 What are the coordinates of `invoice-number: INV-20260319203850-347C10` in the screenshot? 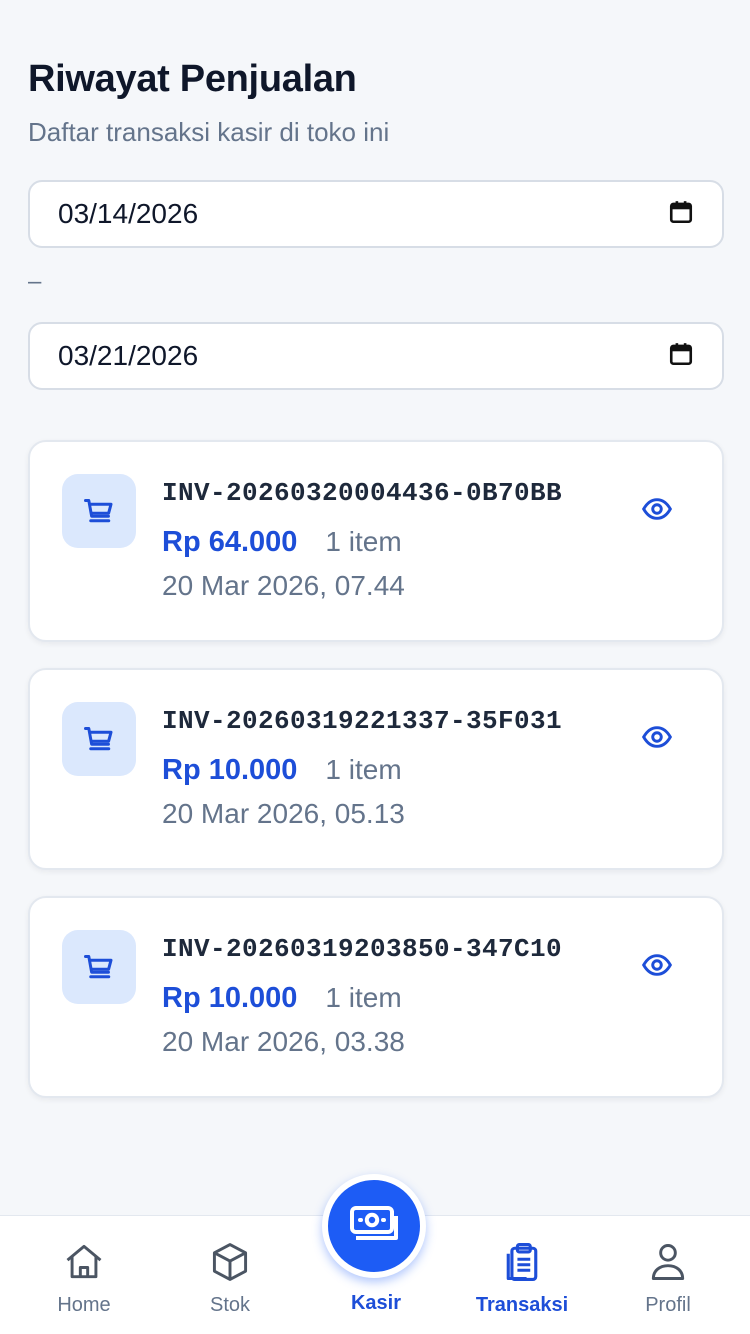 It's located at (362, 949).